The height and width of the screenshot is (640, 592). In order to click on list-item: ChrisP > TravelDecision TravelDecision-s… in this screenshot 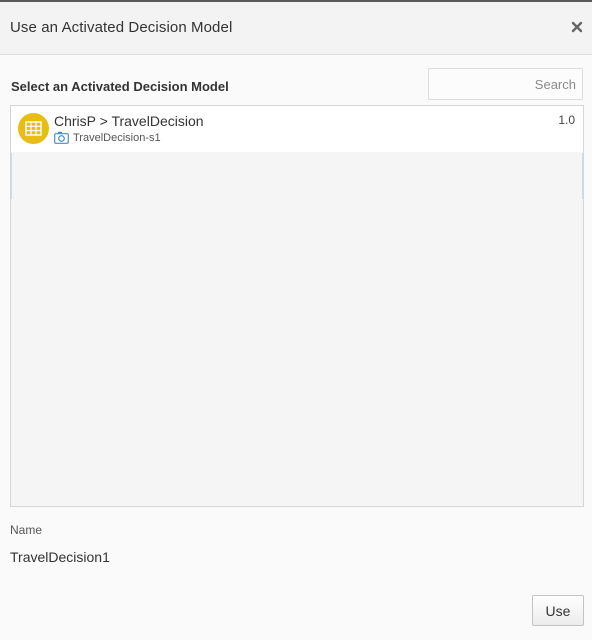, I will do `click(297, 129)`.